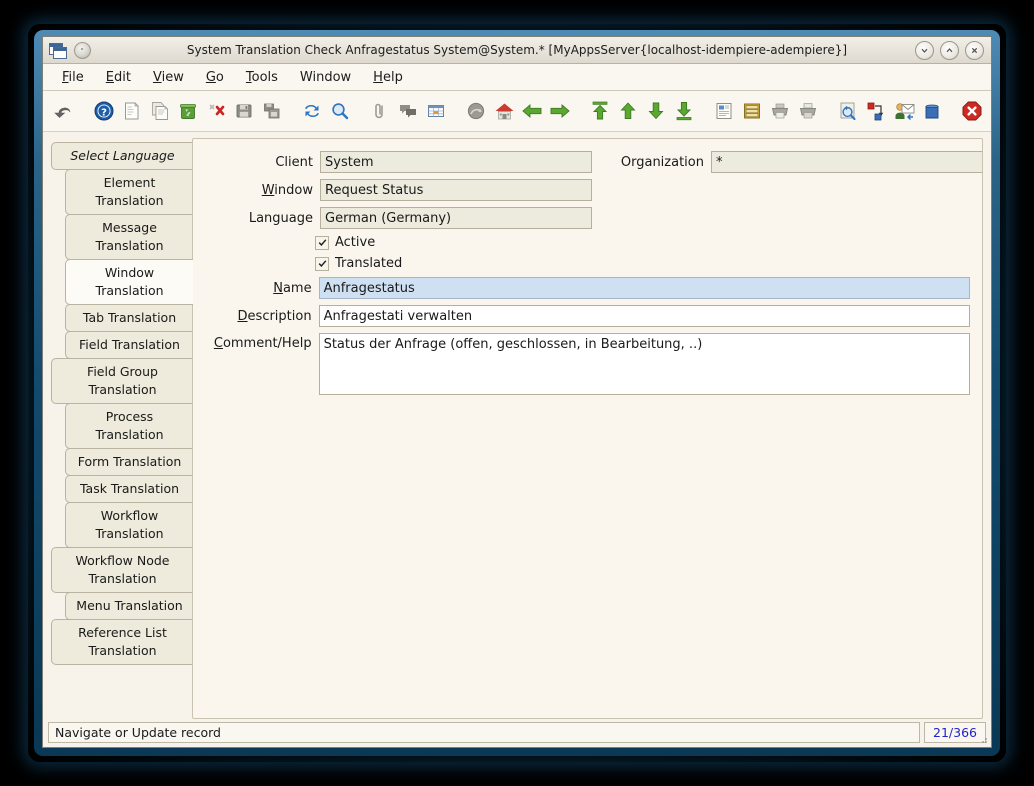  I want to click on tab-select-language: Select Language, so click(122, 156).